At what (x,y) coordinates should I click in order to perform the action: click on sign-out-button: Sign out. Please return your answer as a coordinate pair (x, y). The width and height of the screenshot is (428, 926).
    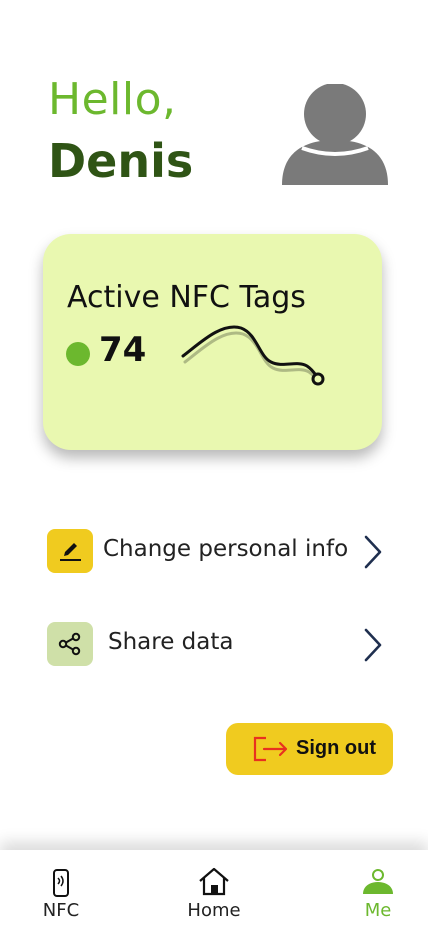
    Looking at the image, I should click on (309, 749).